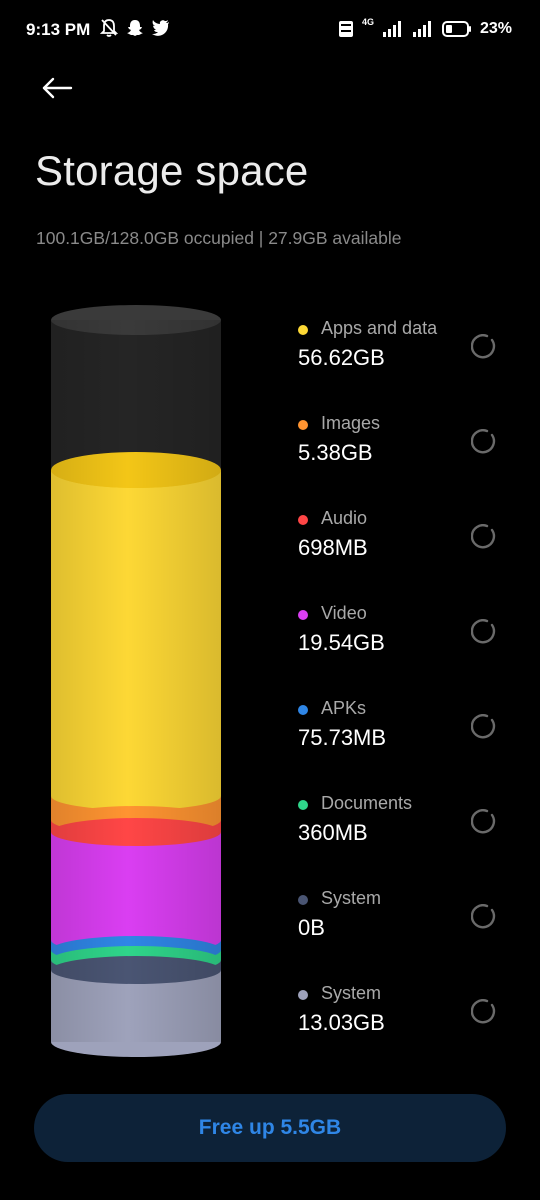  I want to click on legend-item-images: Images 5.38GB, so click(408, 460).